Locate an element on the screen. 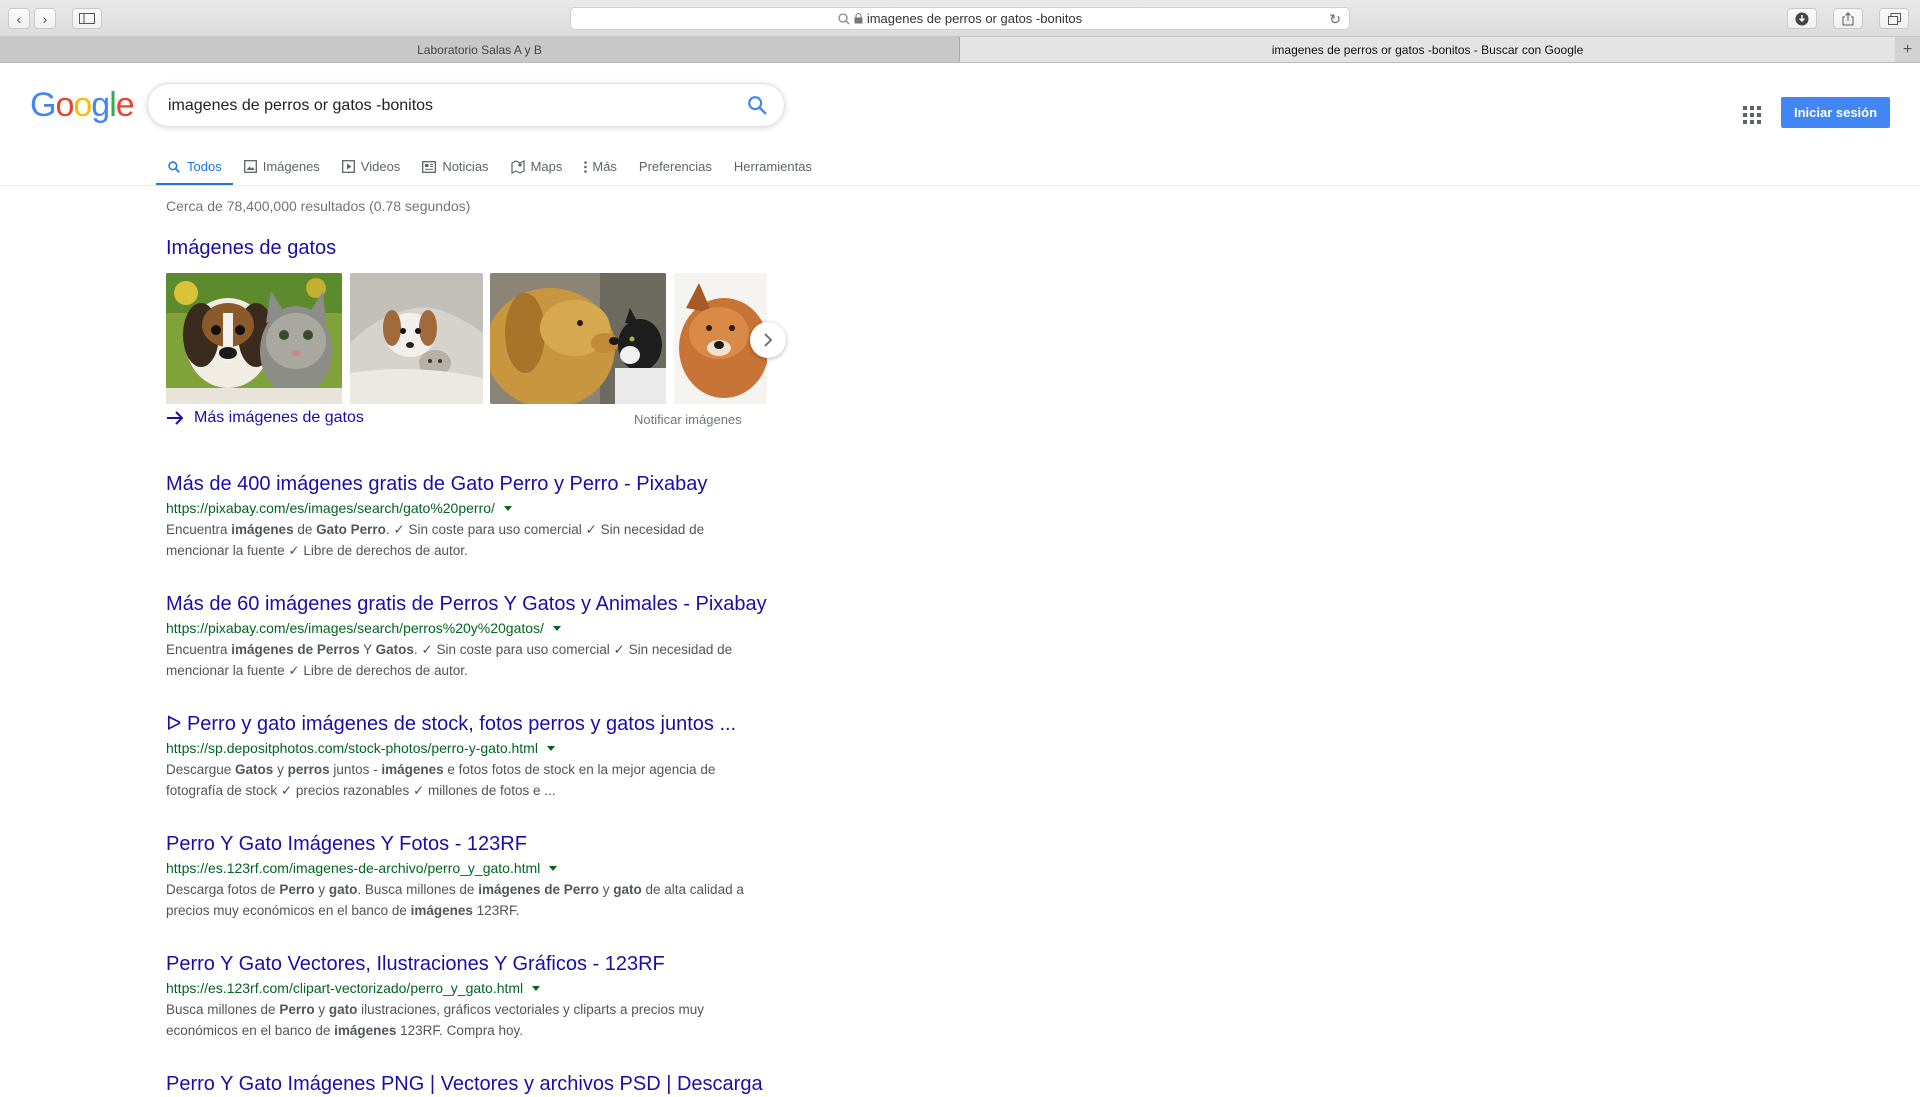 This screenshot has width=1920, height=1097. tab-label: Todos is located at coordinates (204, 166).